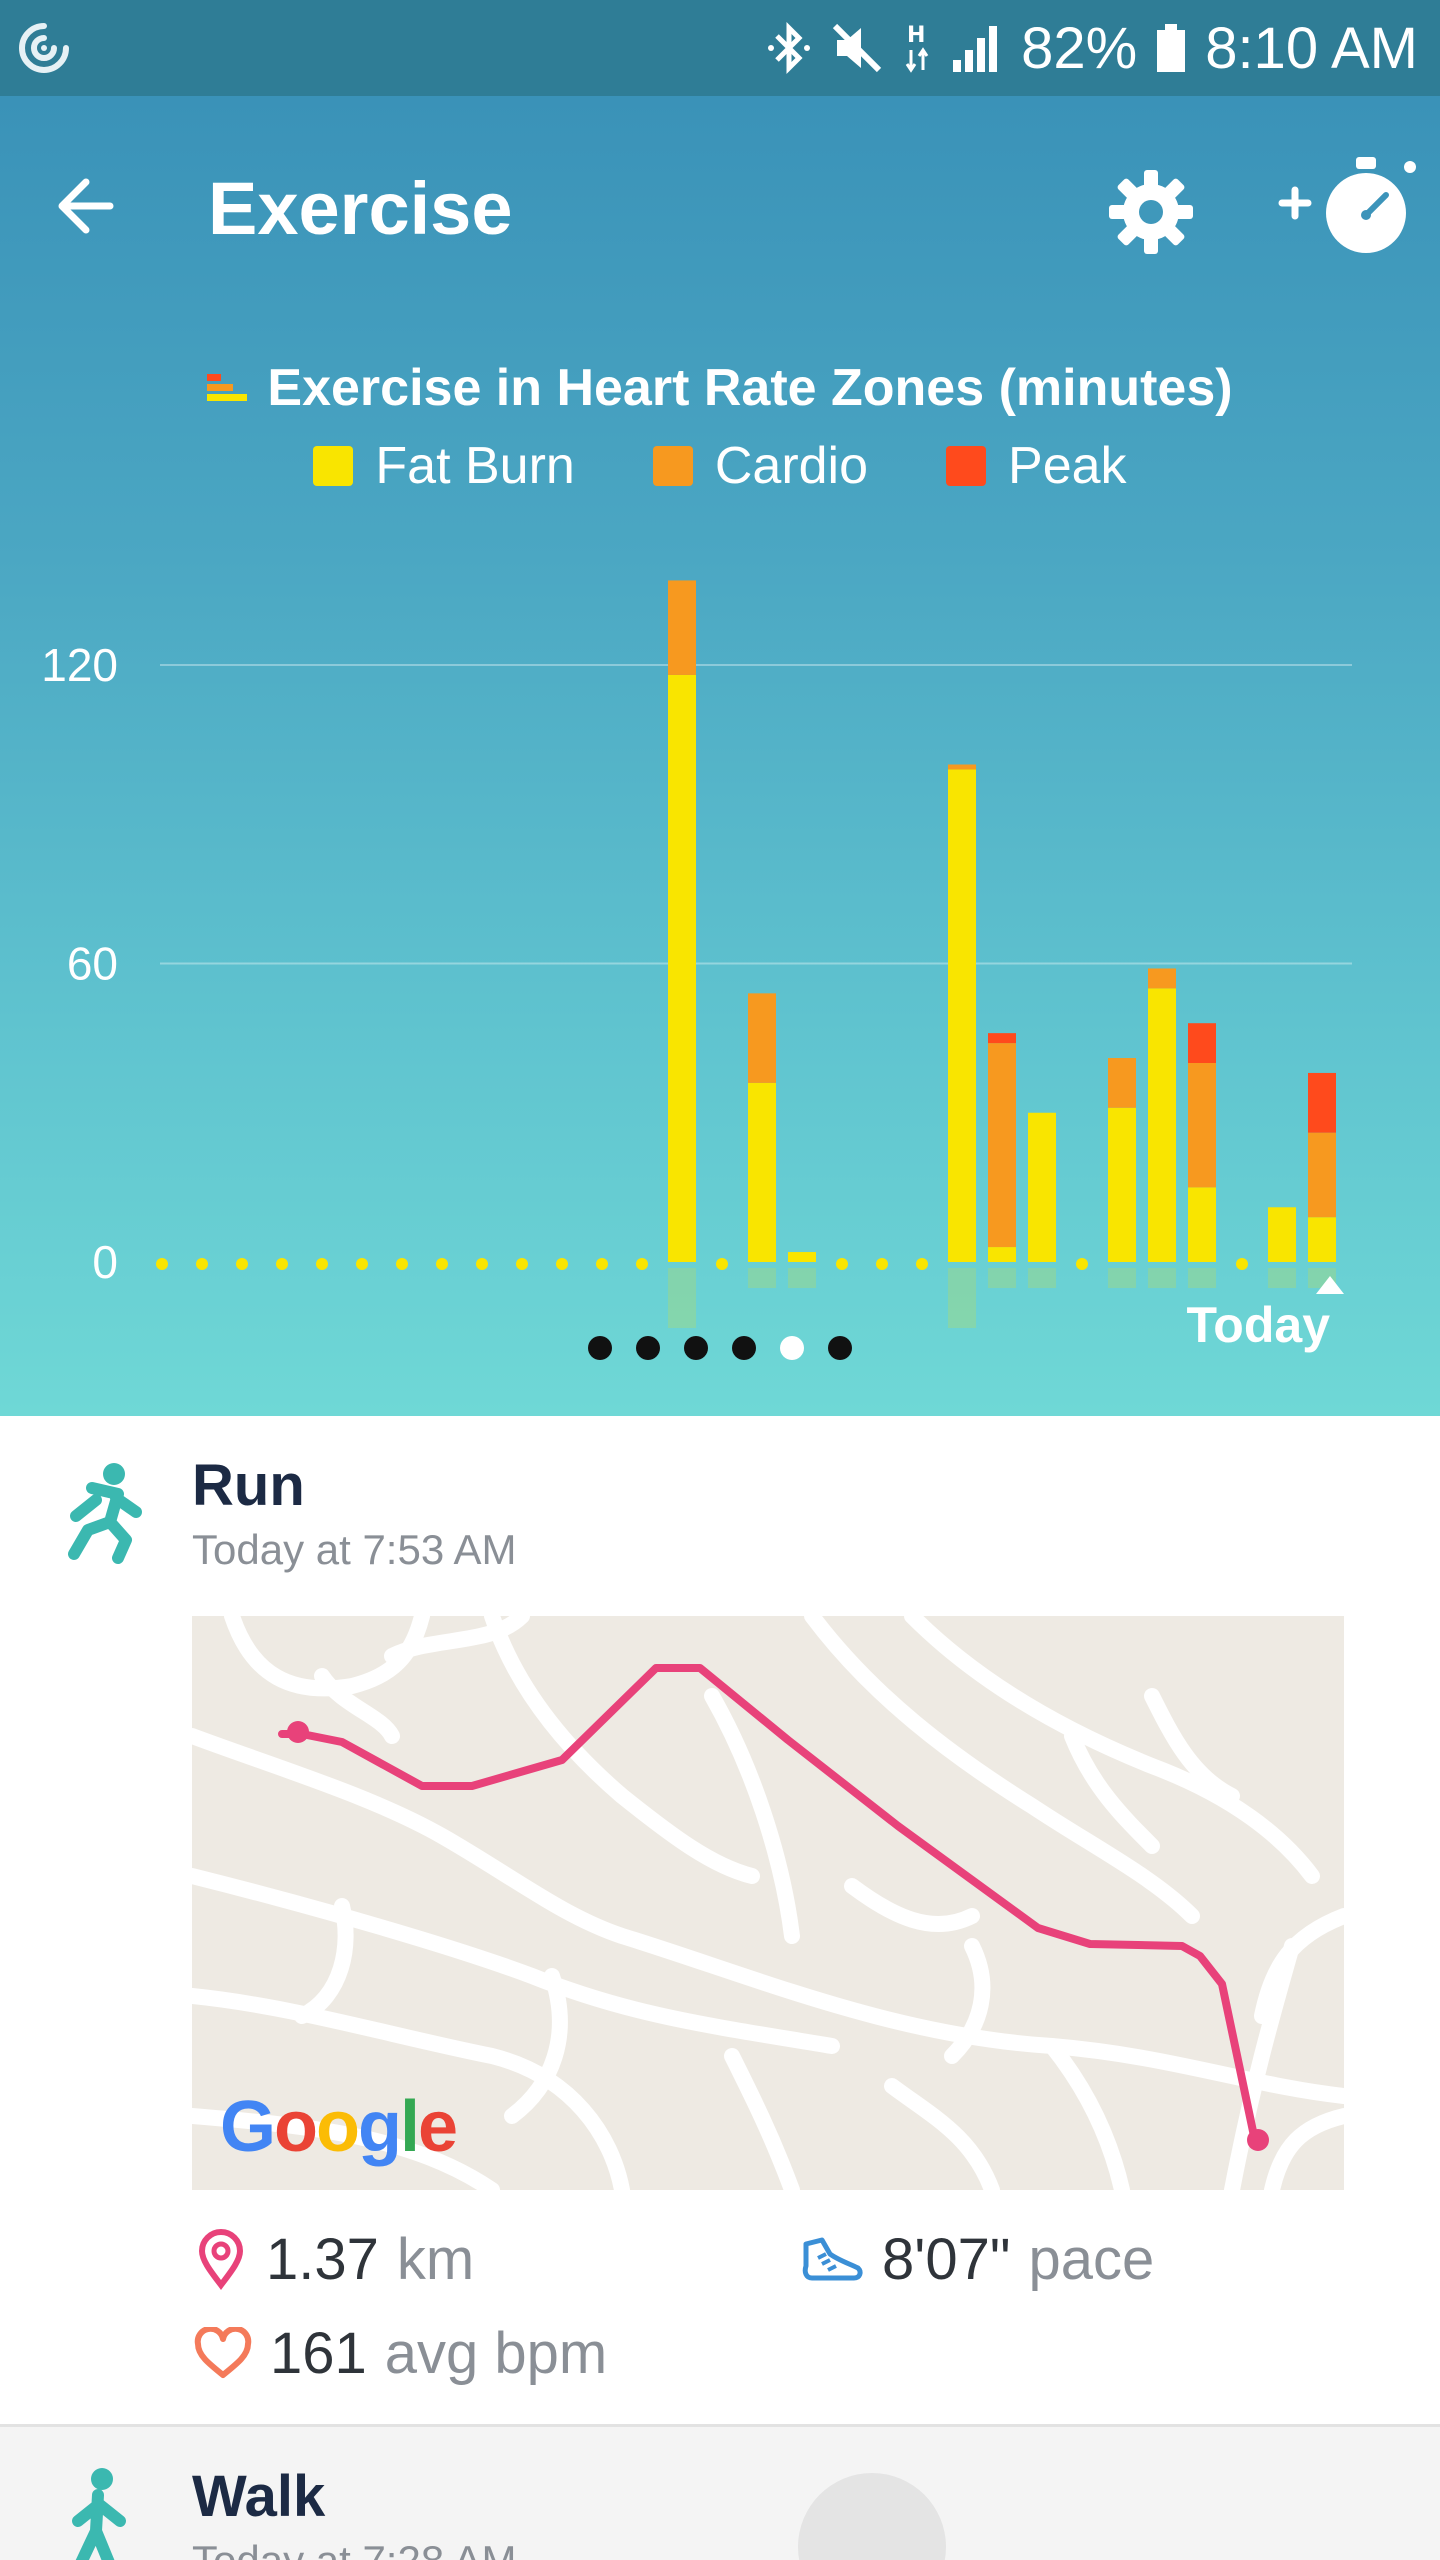 This screenshot has width=1440, height=2560. I want to click on svg-text: H, so click(916, 35).